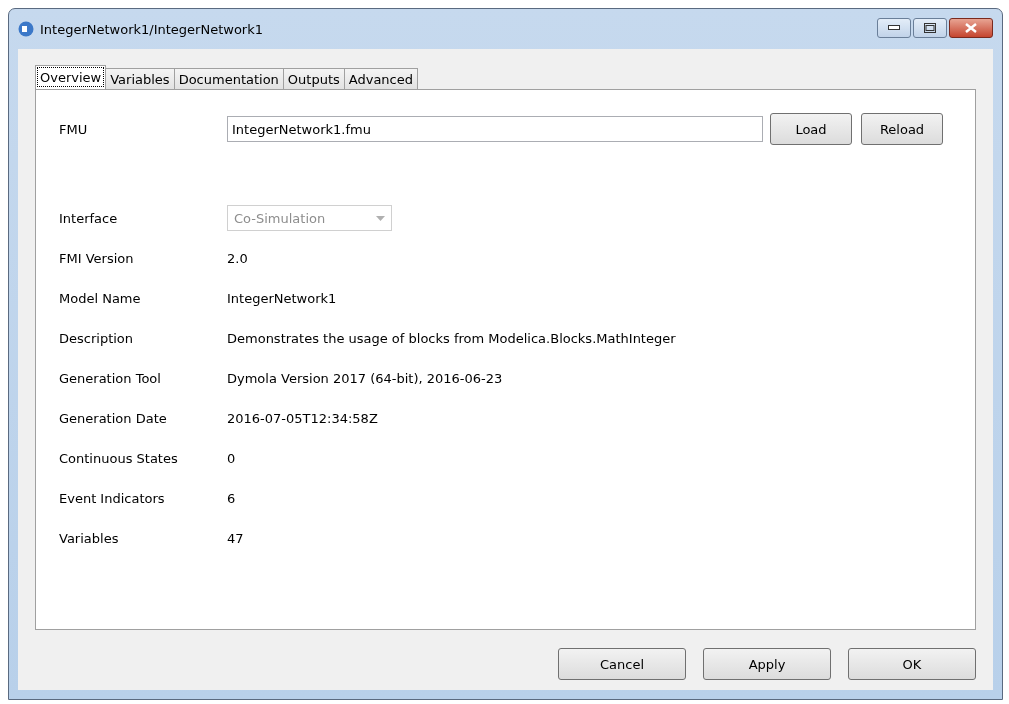  I want to click on field-label: Variables, so click(89, 538).